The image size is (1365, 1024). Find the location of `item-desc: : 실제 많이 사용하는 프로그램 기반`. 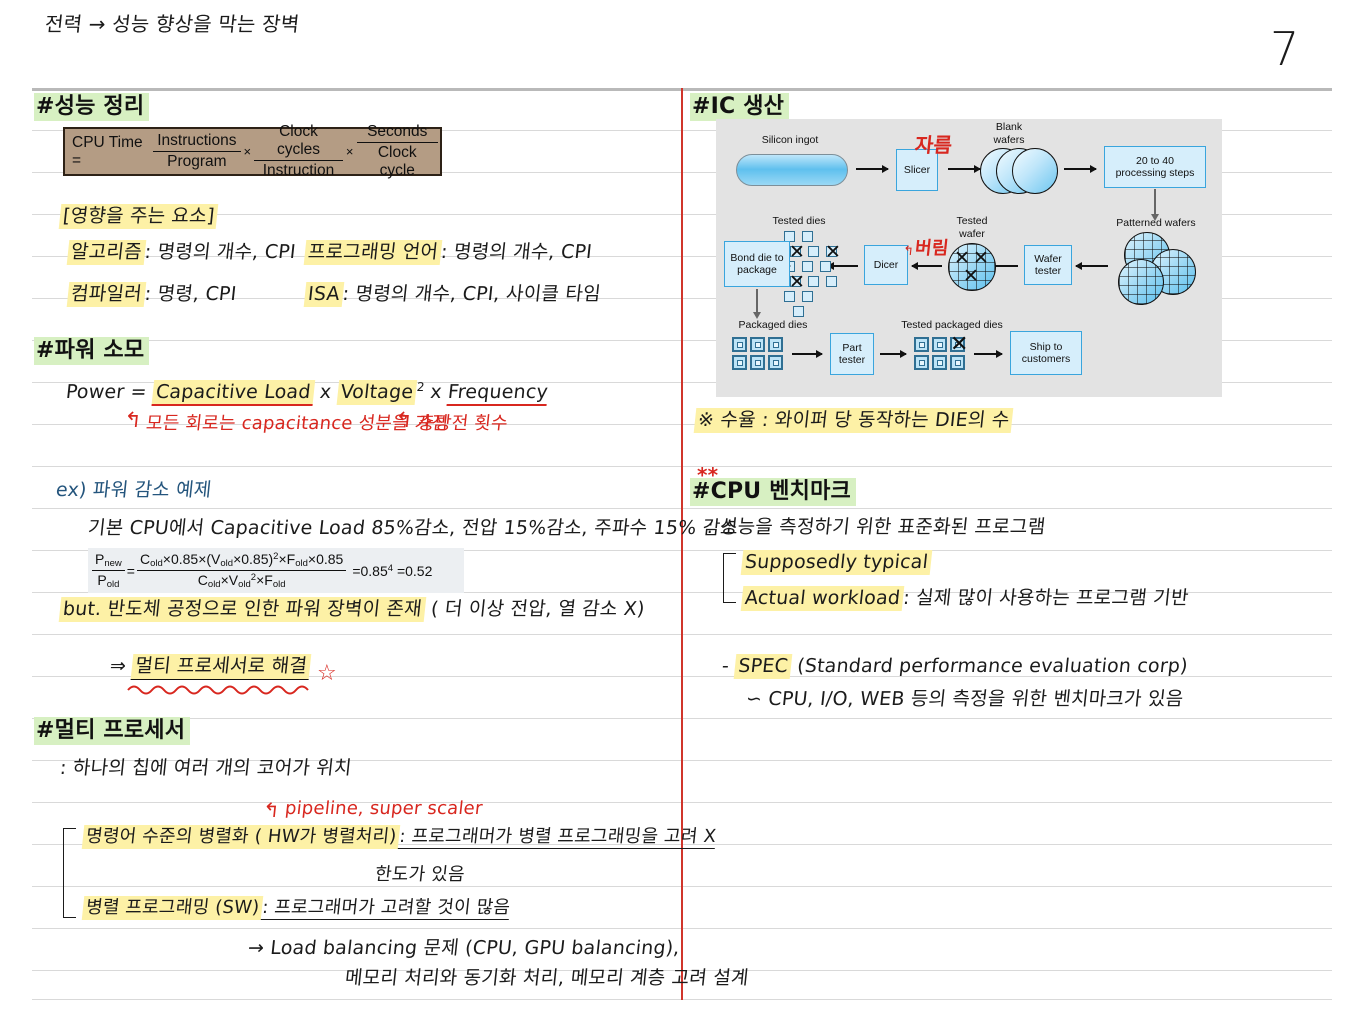

item-desc: : 실제 많이 사용하는 프로그램 기반 is located at coordinates (1046, 598).